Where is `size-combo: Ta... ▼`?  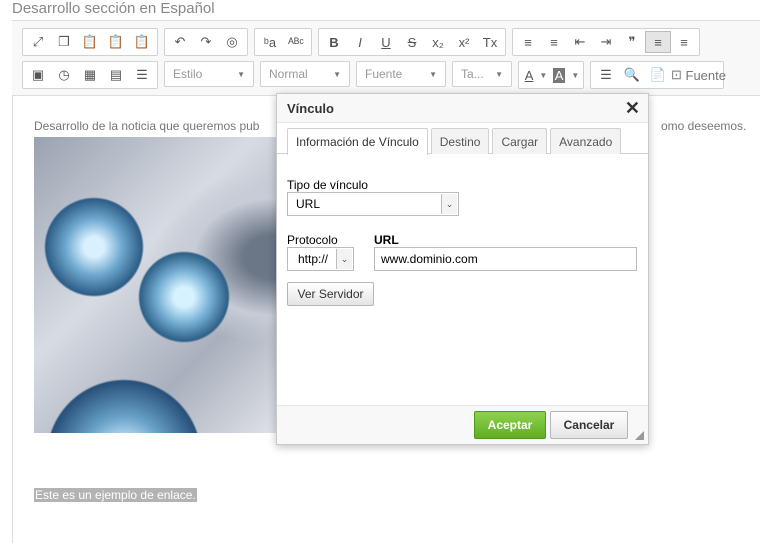 size-combo: Ta... ▼ is located at coordinates (482, 74).